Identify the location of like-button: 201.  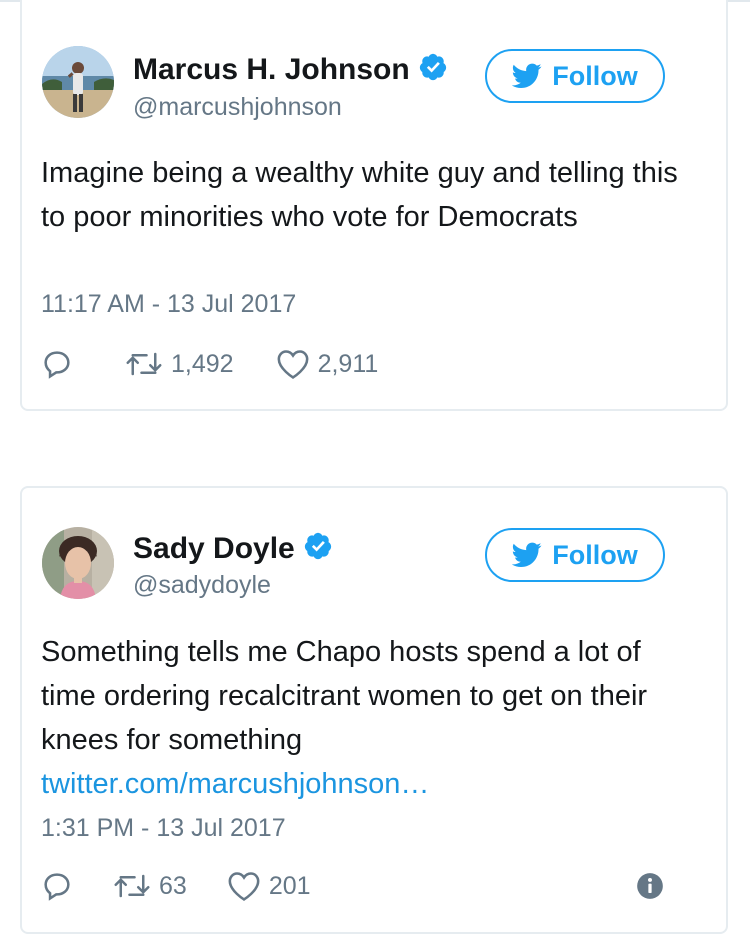
(269, 886).